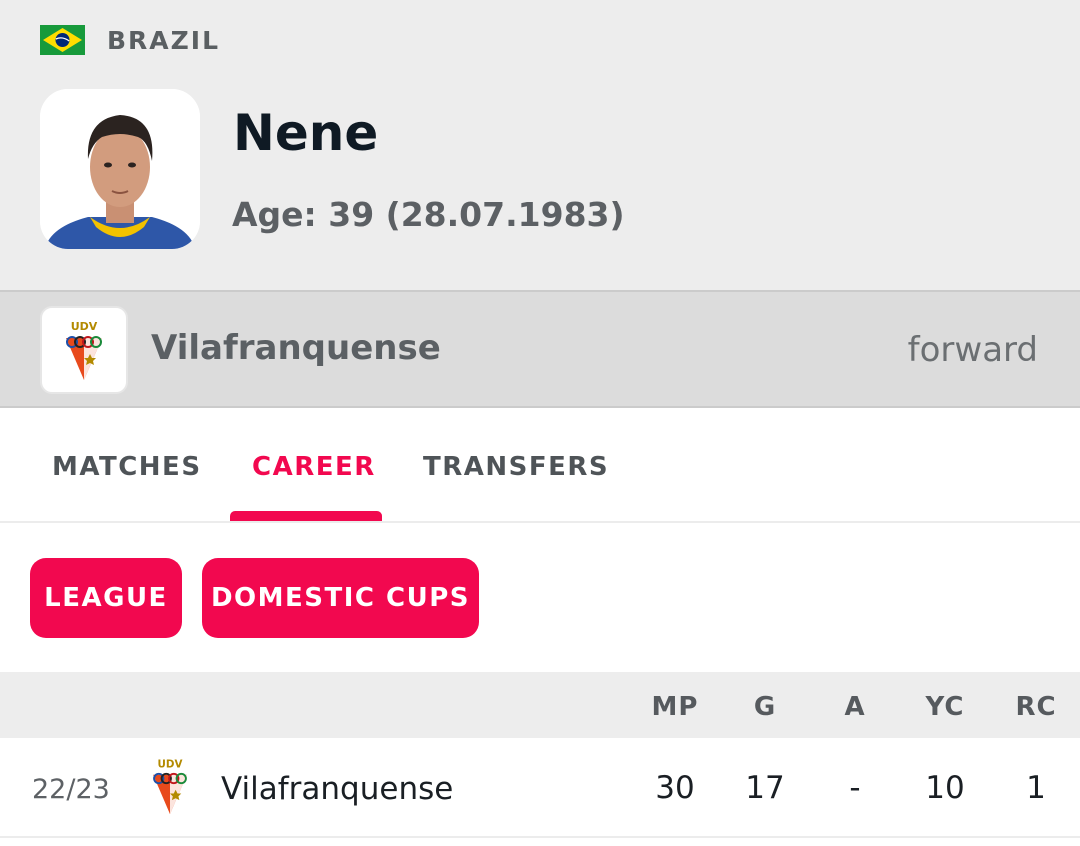 The image size is (1080, 846). I want to click on column-header-g: G, so click(765, 707).